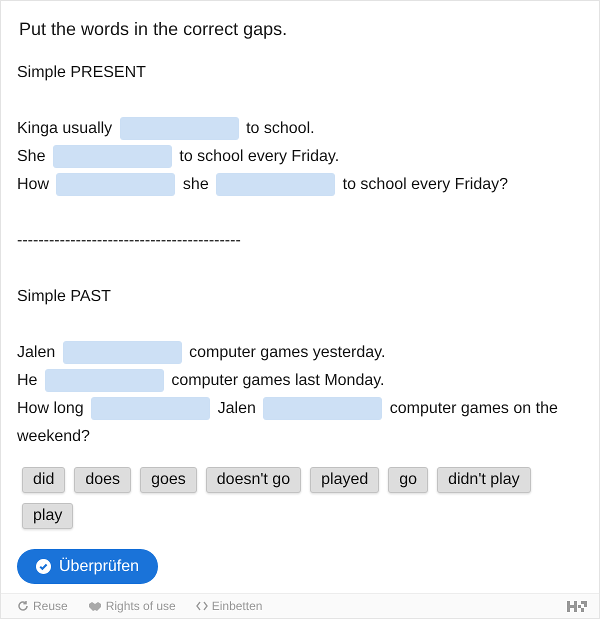  I want to click on word-chip: didn't play, so click(484, 480).